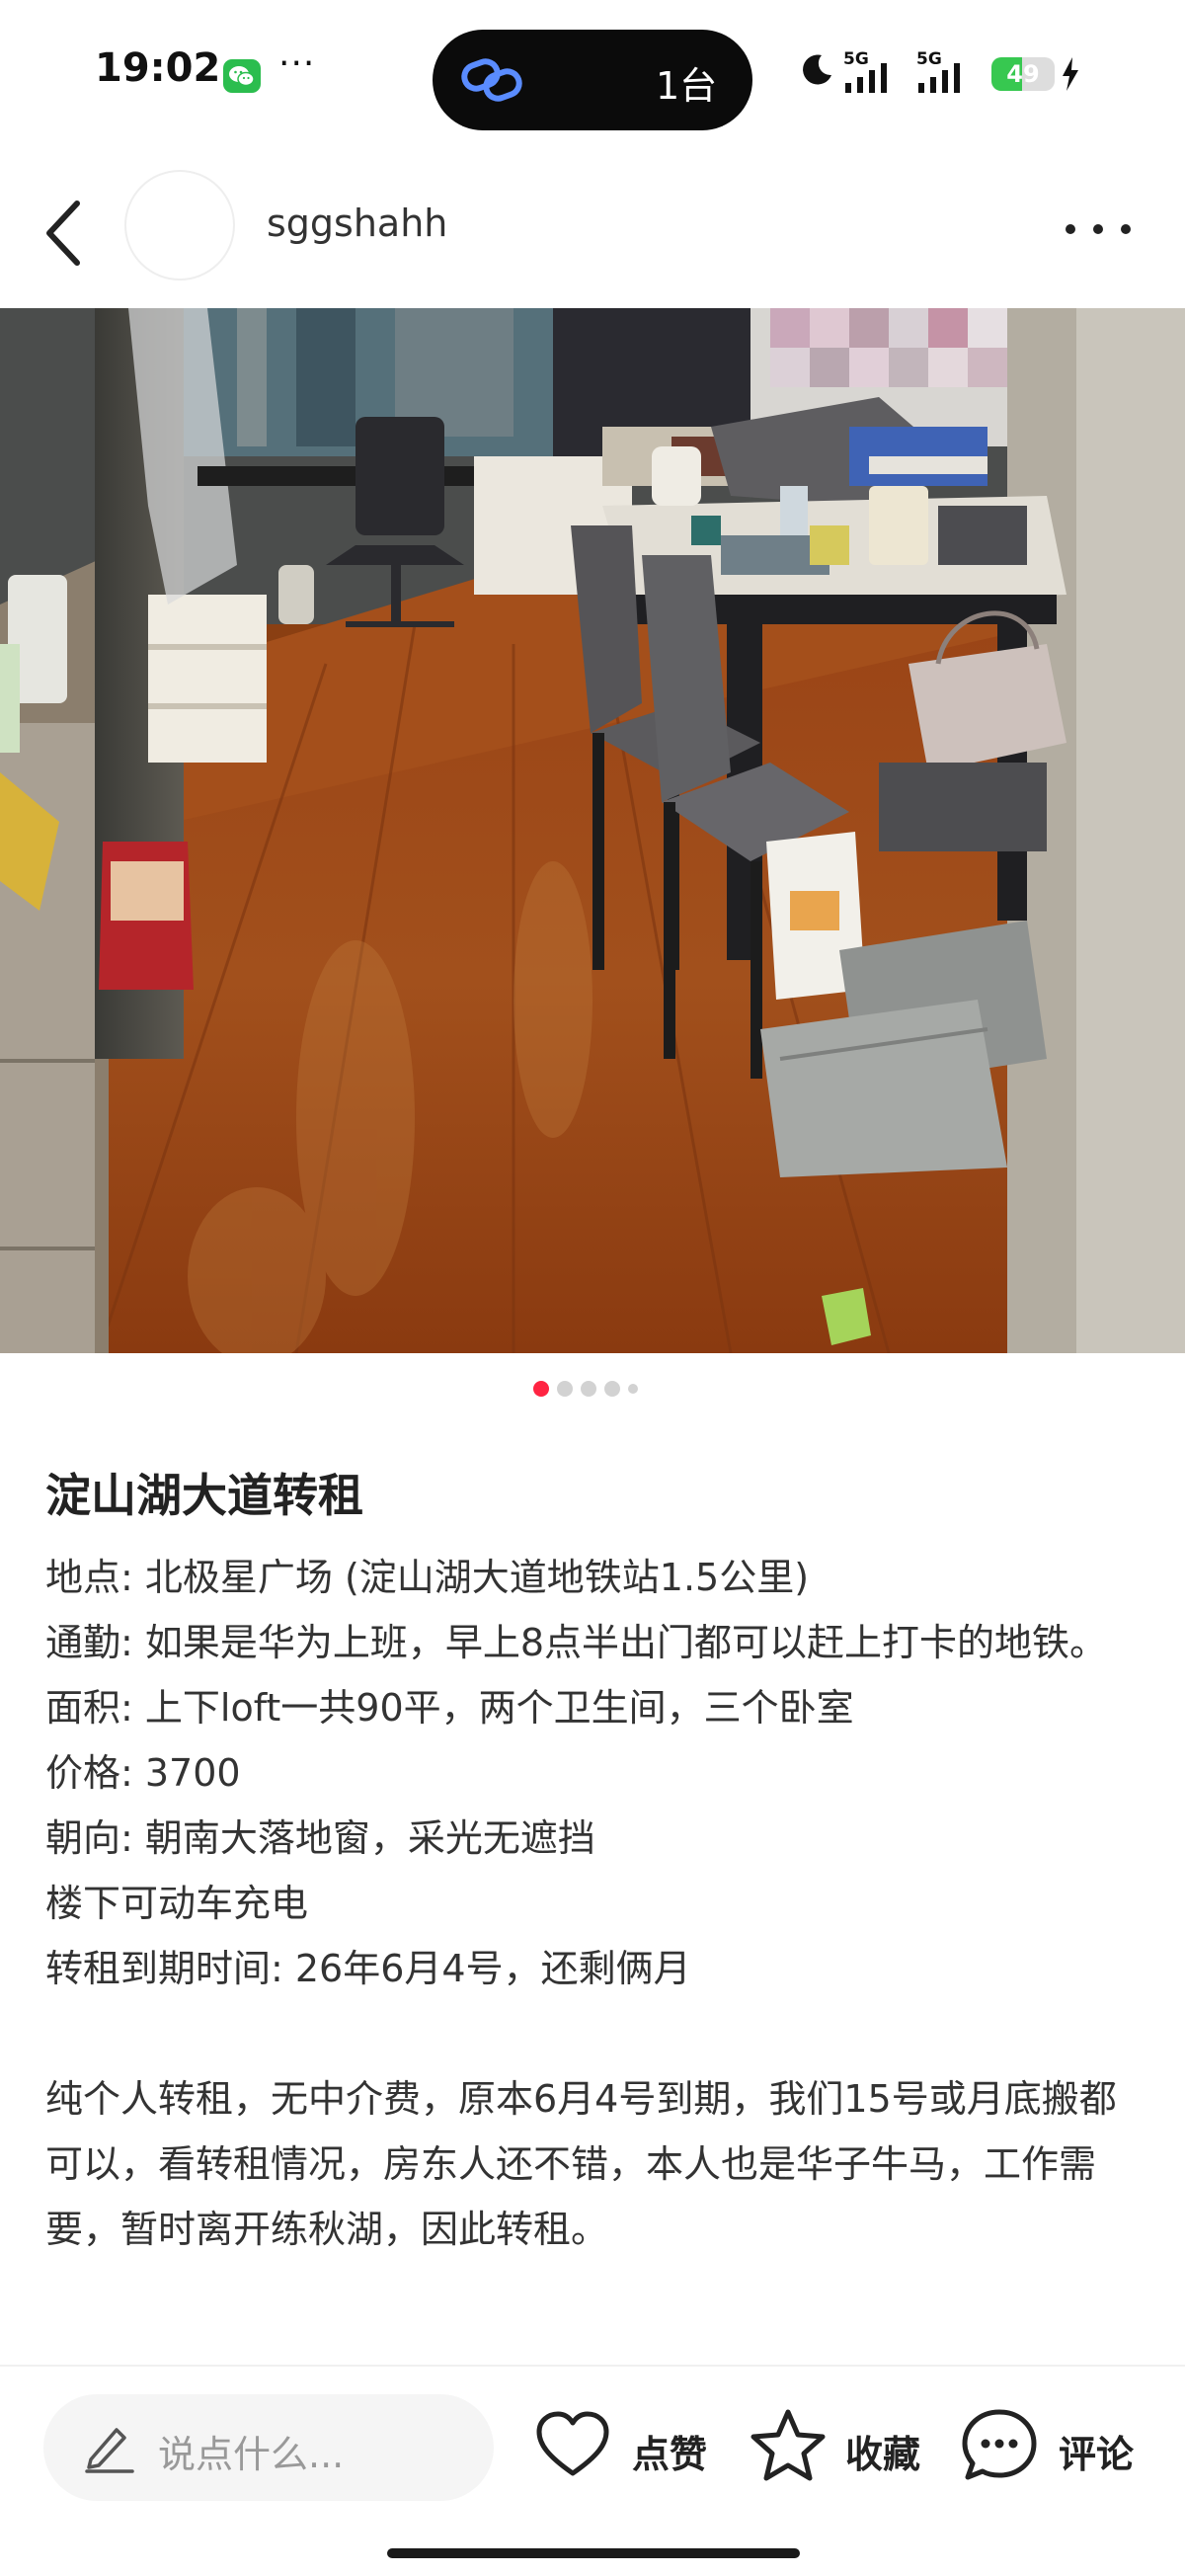 The height and width of the screenshot is (2576, 1185). I want to click on dynamic-island: 1台, so click(592, 80).